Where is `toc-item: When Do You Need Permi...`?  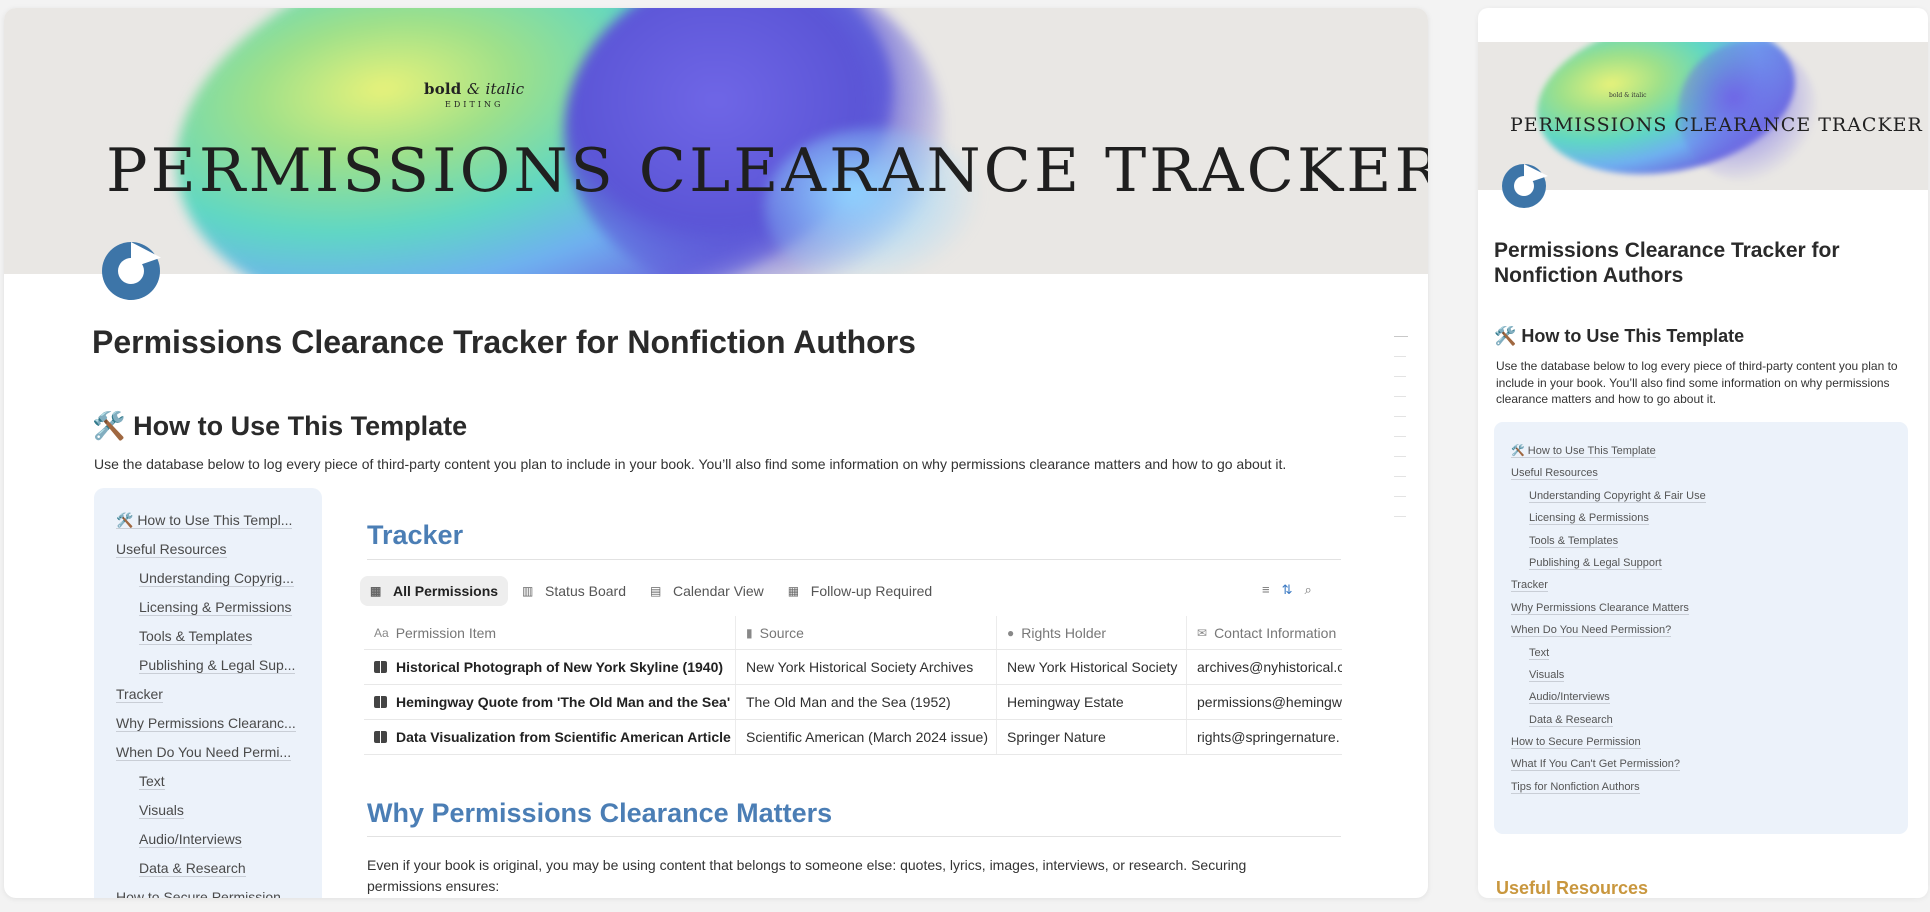 toc-item: When Do You Need Permi... is located at coordinates (214, 756).